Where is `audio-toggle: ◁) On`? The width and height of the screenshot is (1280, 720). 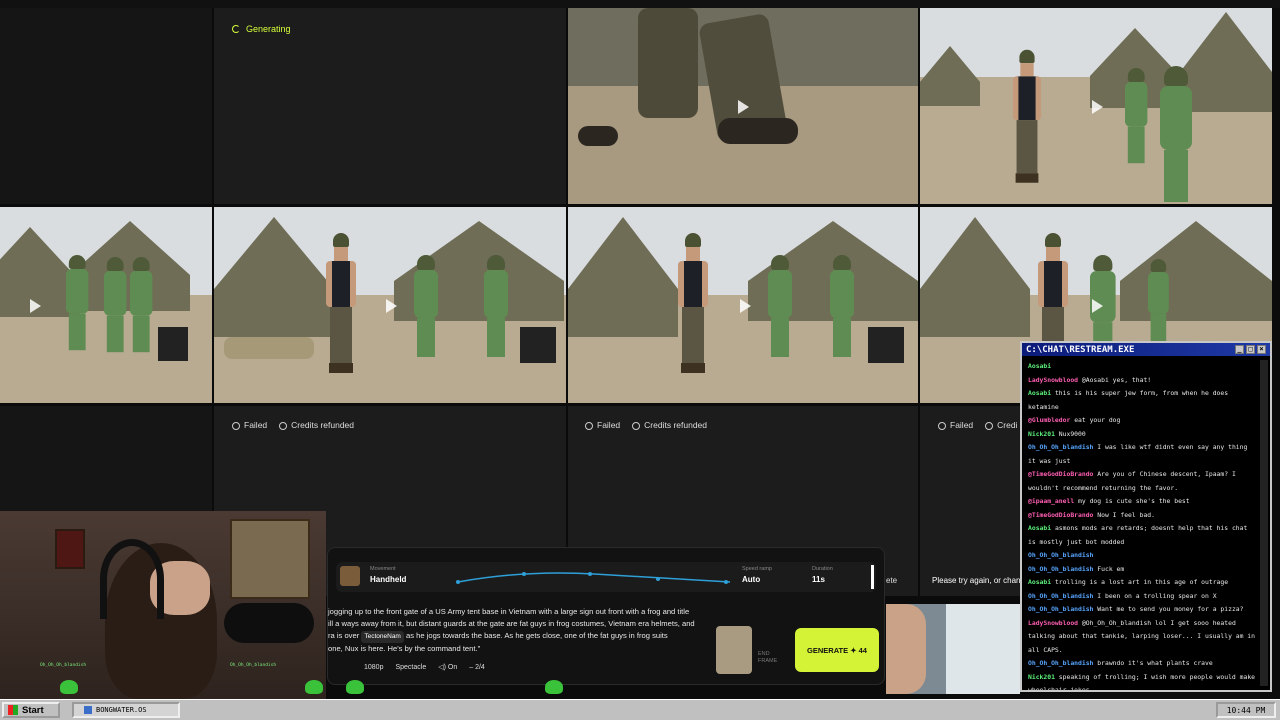 audio-toggle: ◁) On is located at coordinates (447, 667).